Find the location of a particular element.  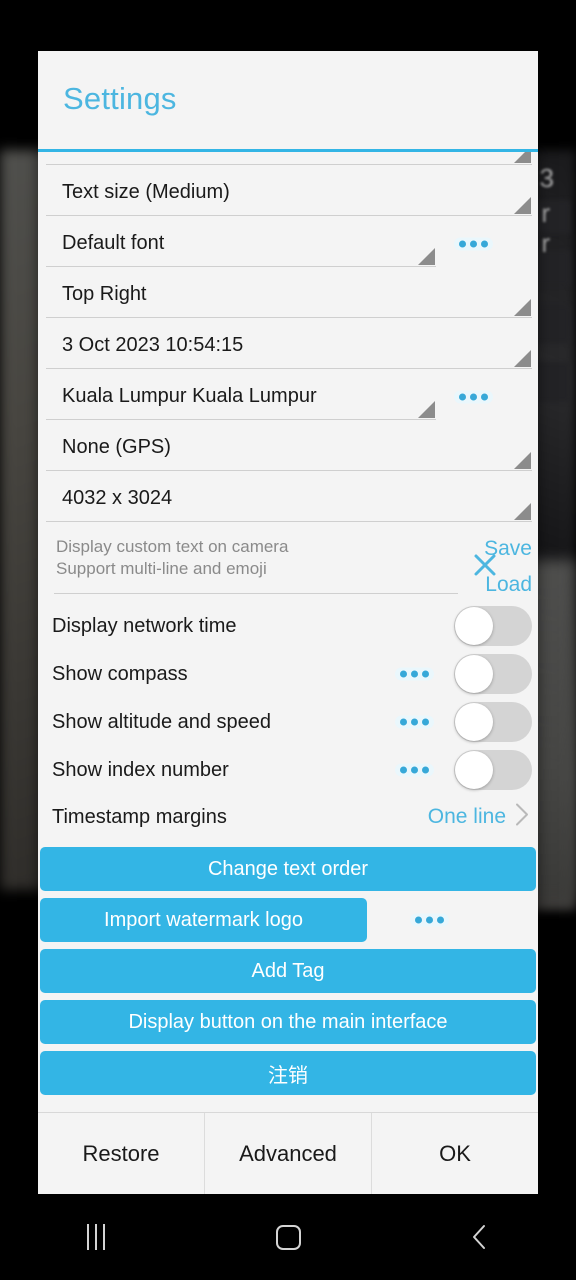

button-import-watermark-logo-wrap: Import watermark logo is located at coordinates (288, 920).